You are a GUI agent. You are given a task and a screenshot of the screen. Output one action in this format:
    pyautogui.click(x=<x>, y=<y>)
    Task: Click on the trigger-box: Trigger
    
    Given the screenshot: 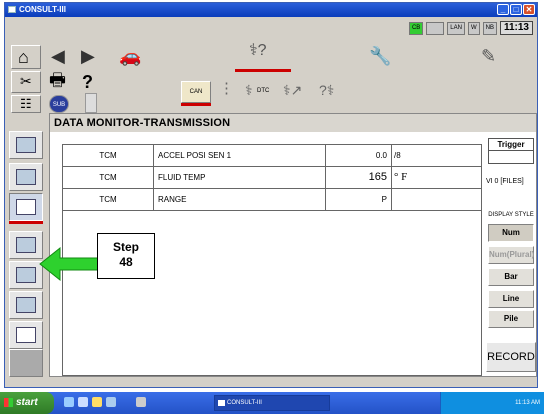 What is the action you would take?
    pyautogui.click(x=511, y=151)
    